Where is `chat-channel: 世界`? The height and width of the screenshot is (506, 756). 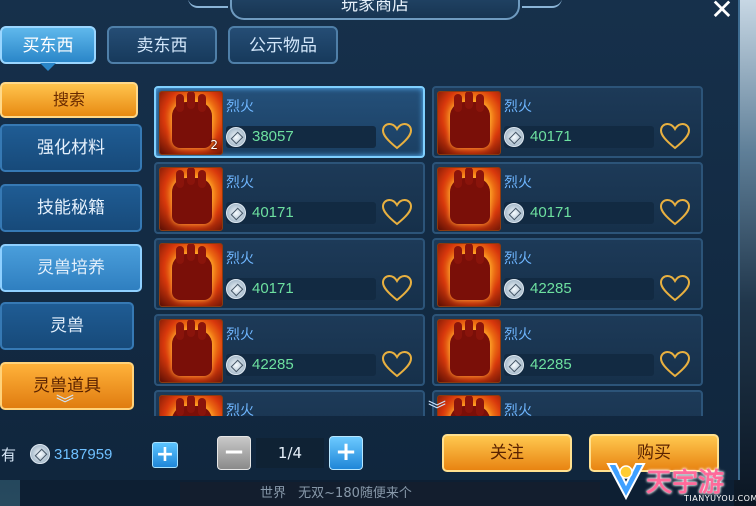
chat-channel: 世界 is located at coordinates (273, 493).